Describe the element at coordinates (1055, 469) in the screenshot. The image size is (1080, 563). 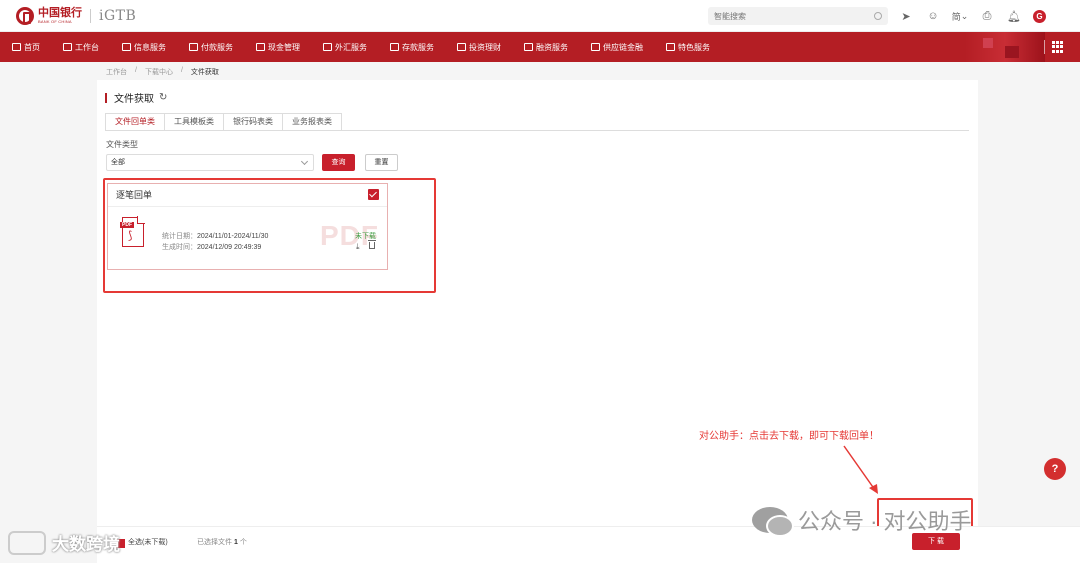
I see `help-button: ?` at that location.